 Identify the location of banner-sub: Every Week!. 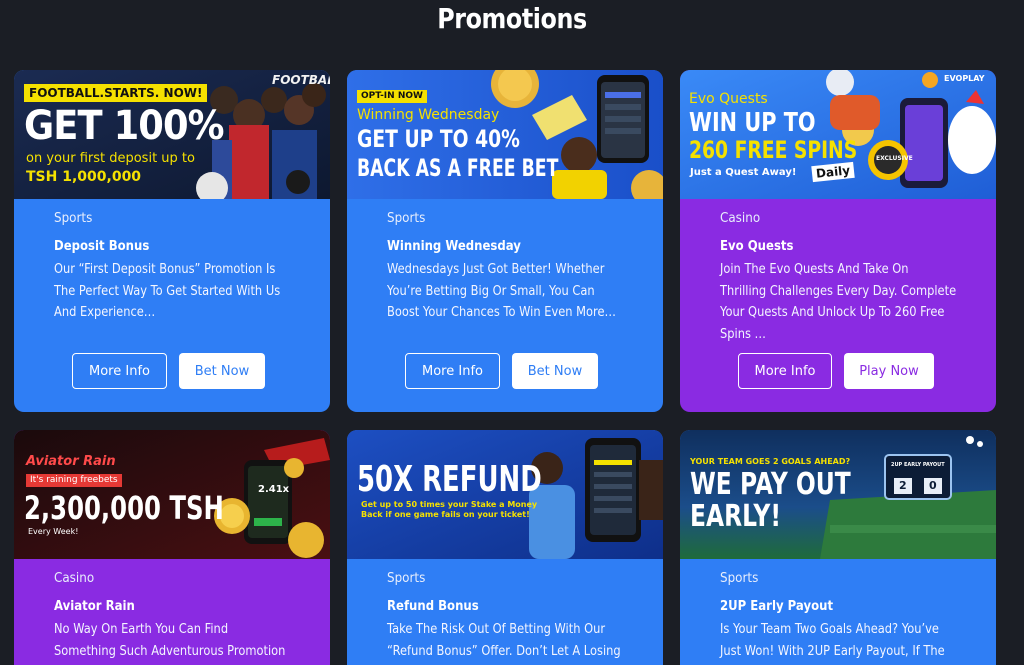
(53, 531).